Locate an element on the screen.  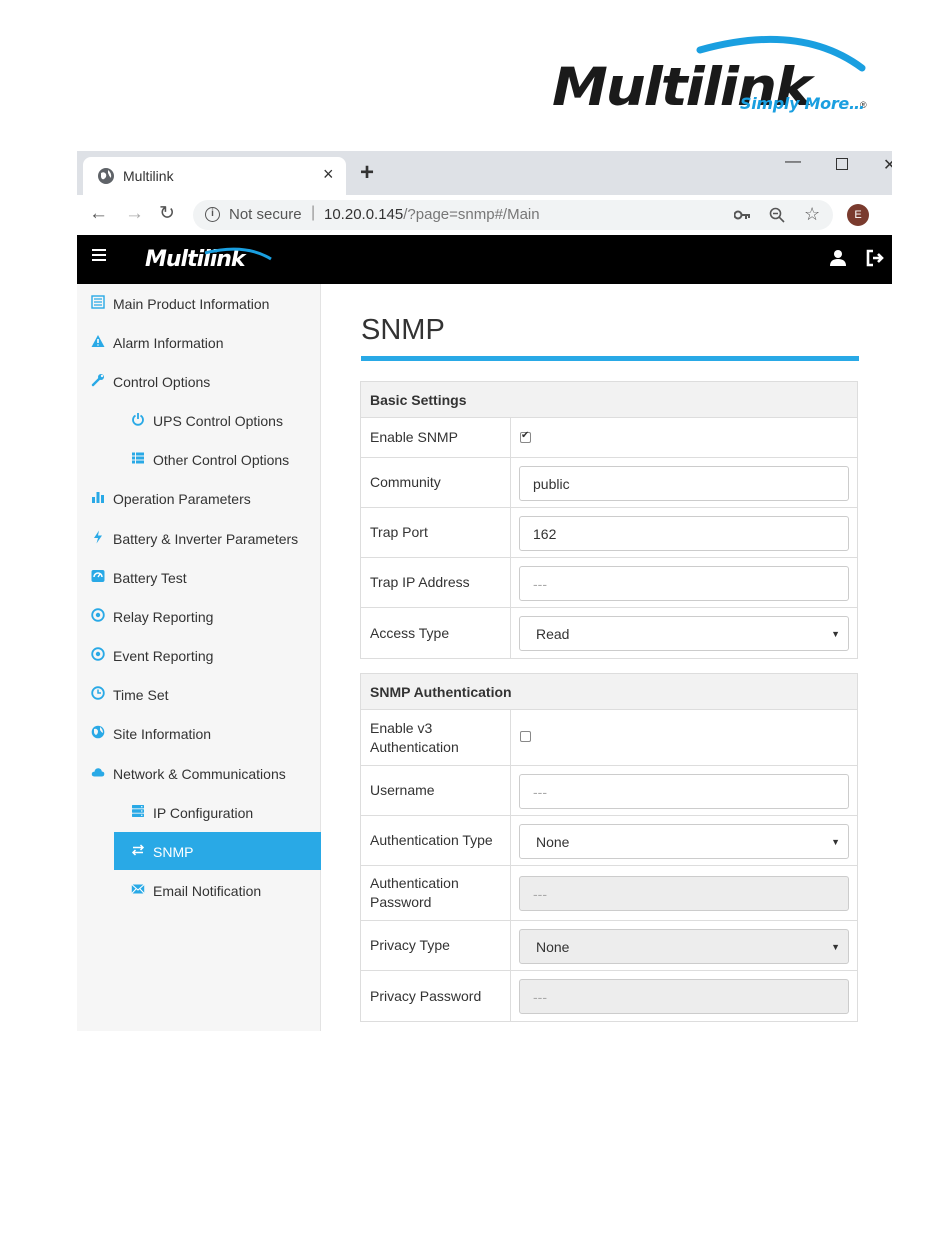
sidebar-item-label: SNMP is located at coordinates (173, 852).